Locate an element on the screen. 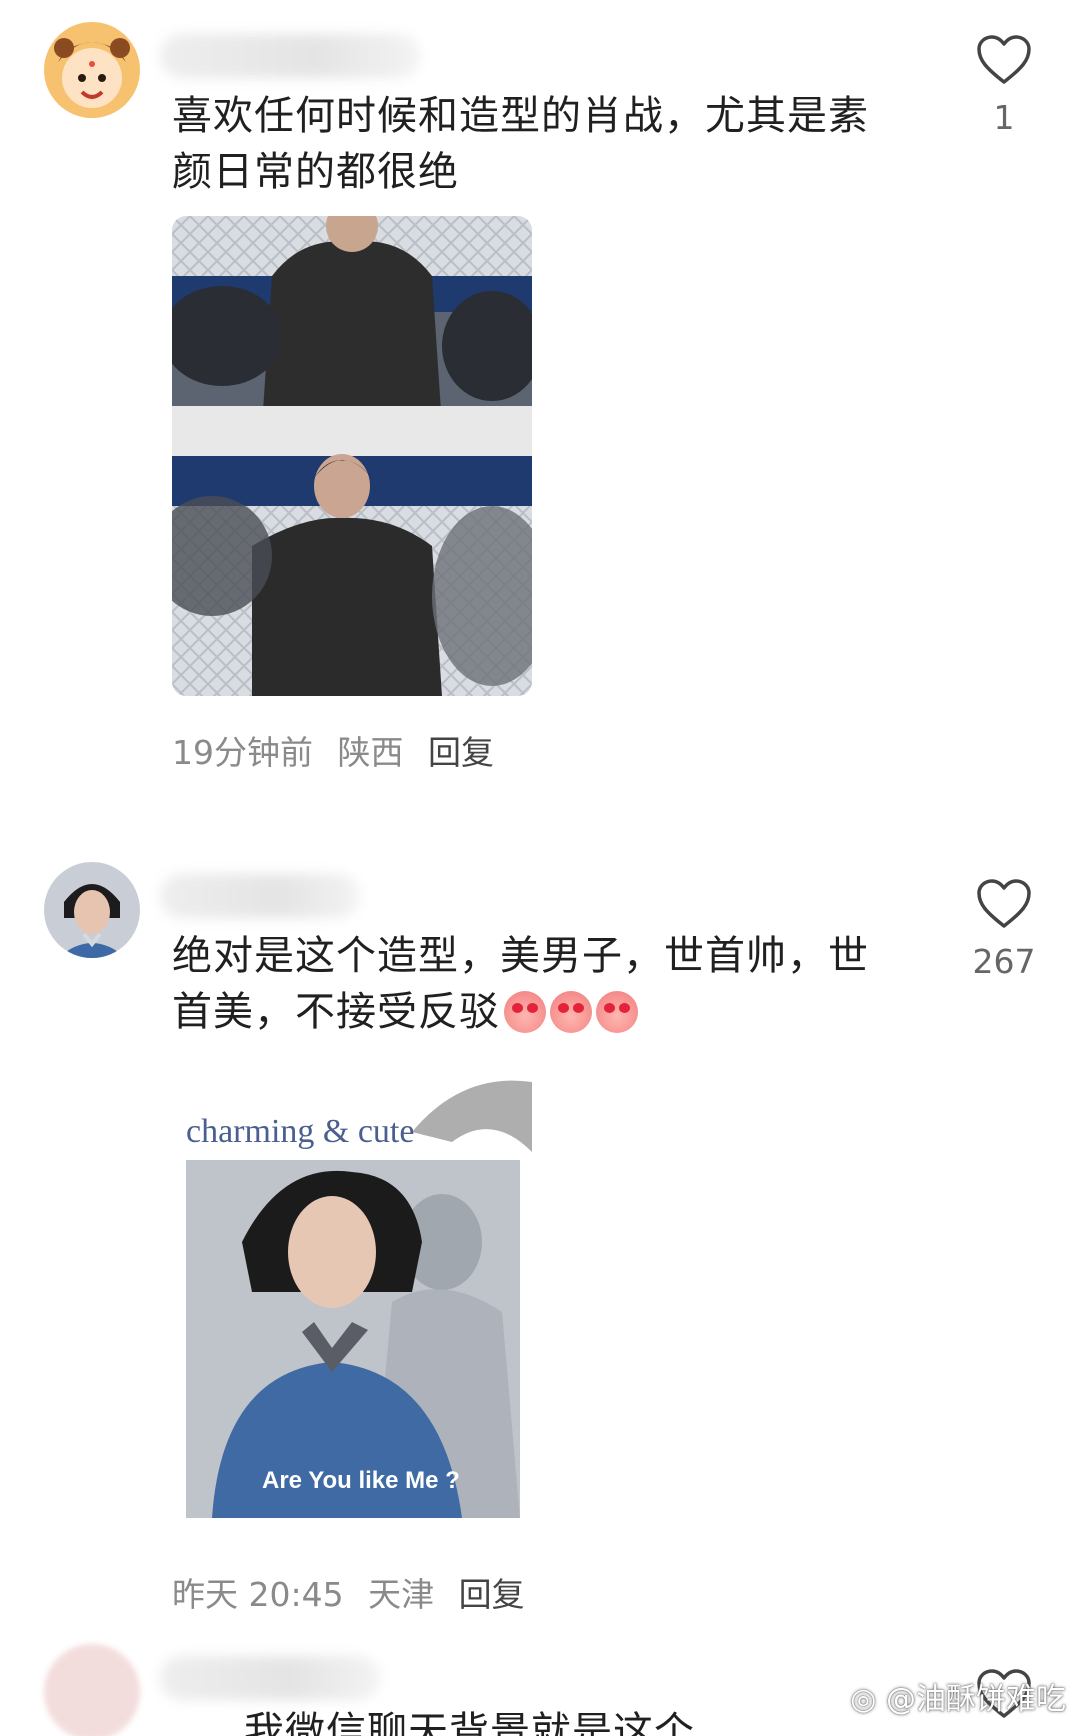  image-caption-top: charming & cute is located at coordinates (300, 1131).